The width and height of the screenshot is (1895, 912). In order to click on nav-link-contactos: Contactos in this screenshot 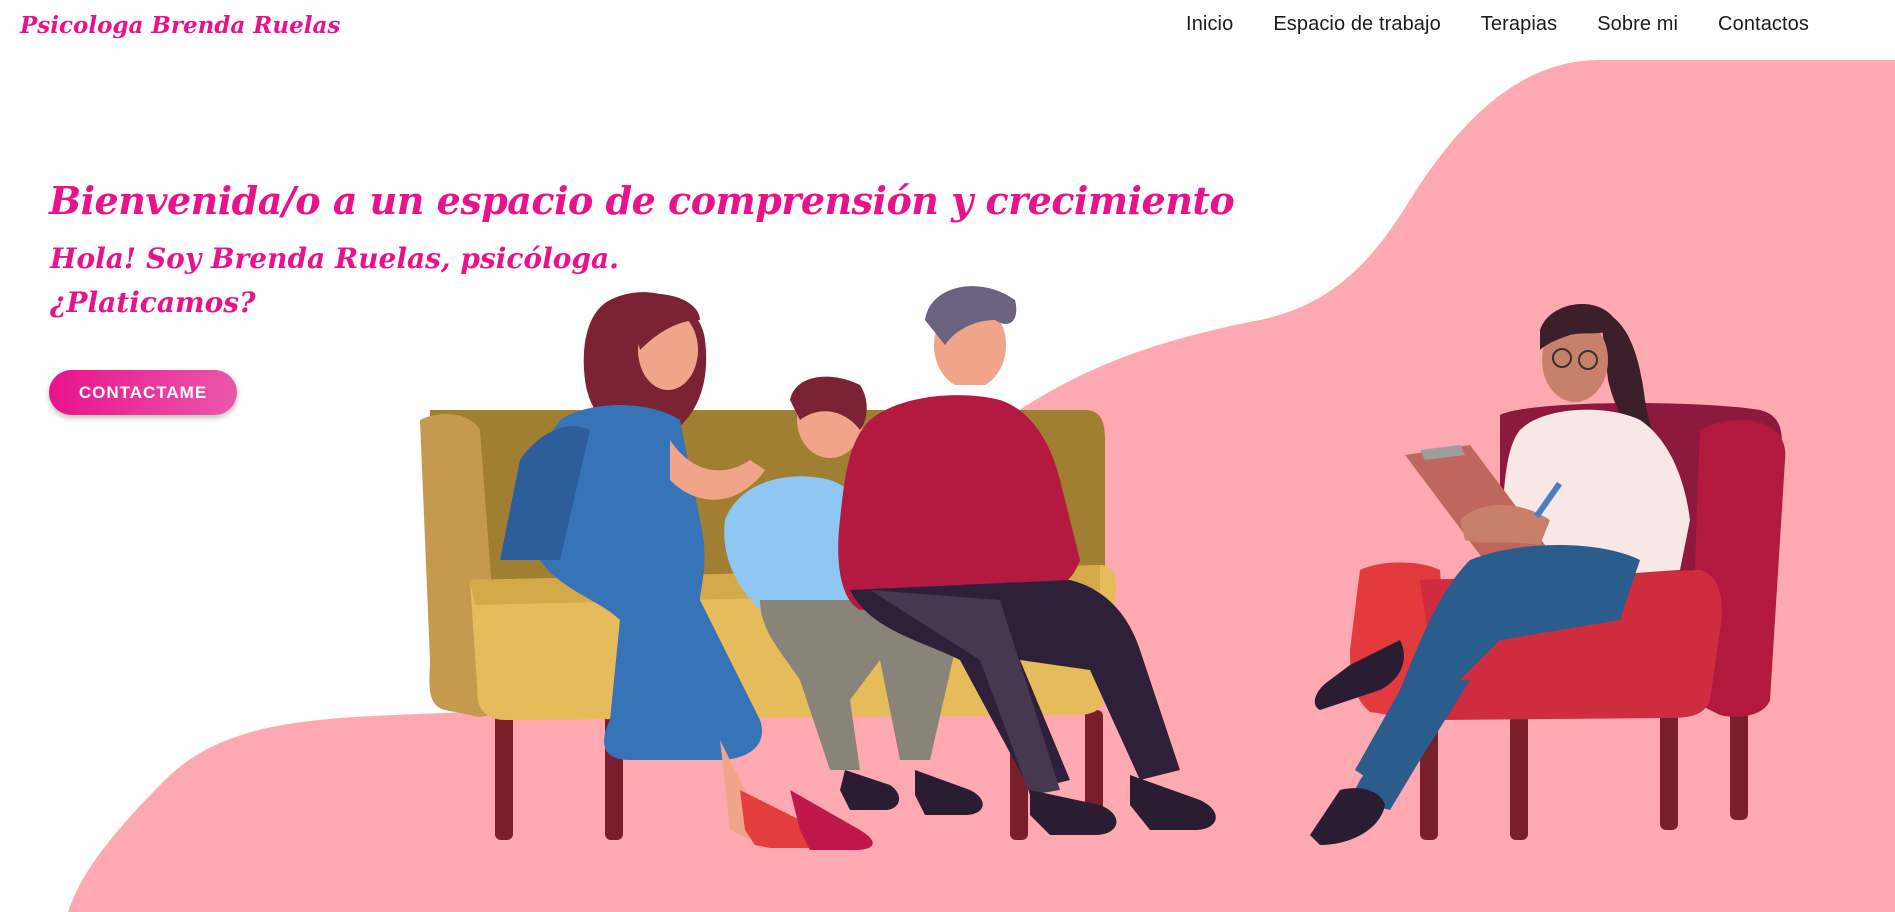, I will do `click(1763, 24)`.